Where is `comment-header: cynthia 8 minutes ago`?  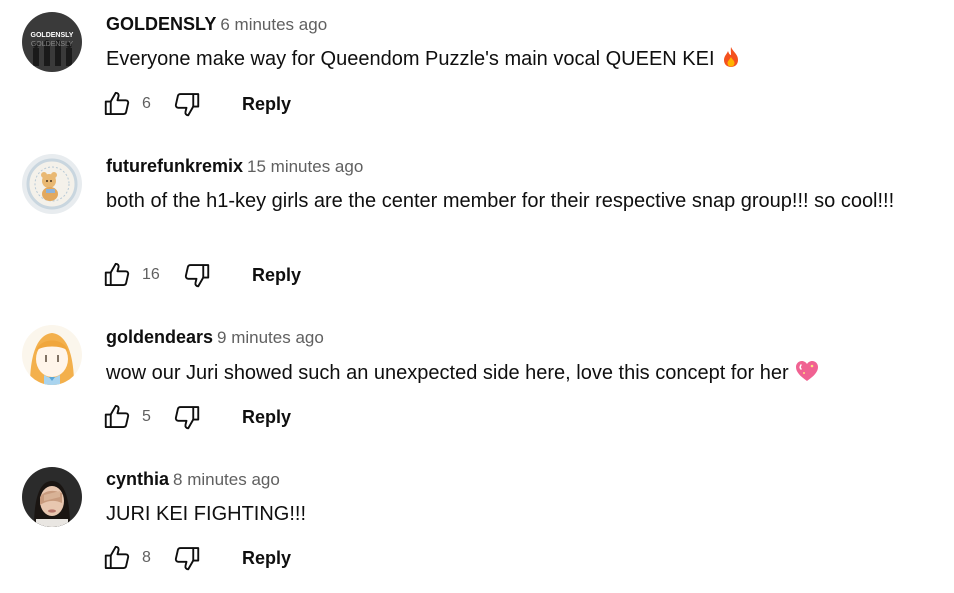 comment-header: cynthia 8 minutes ago is located at coordinates (193, 479).